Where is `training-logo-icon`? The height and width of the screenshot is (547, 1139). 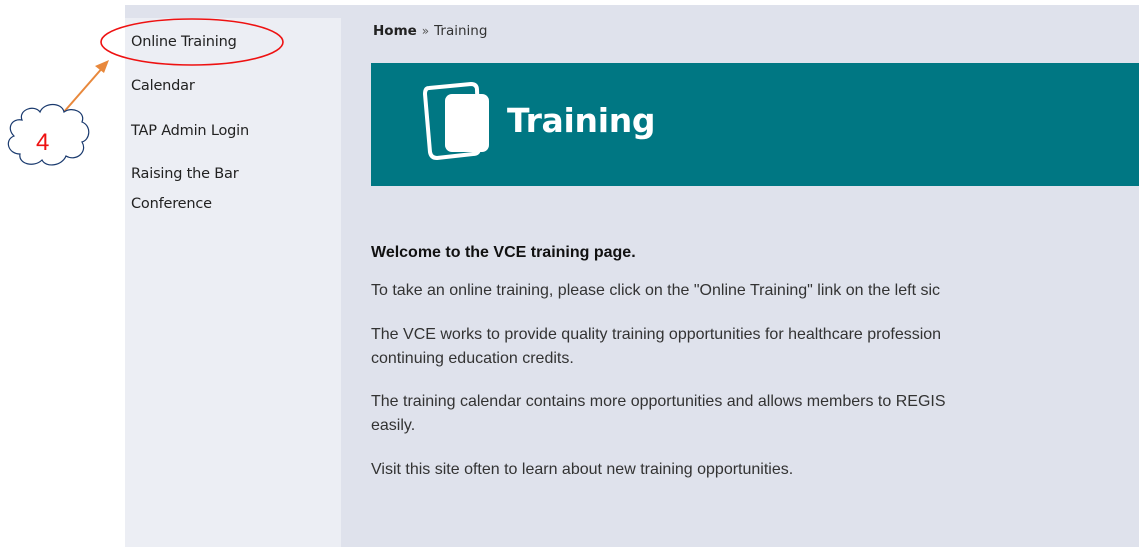
training-logo-icon is located at coordinates (456, 121).